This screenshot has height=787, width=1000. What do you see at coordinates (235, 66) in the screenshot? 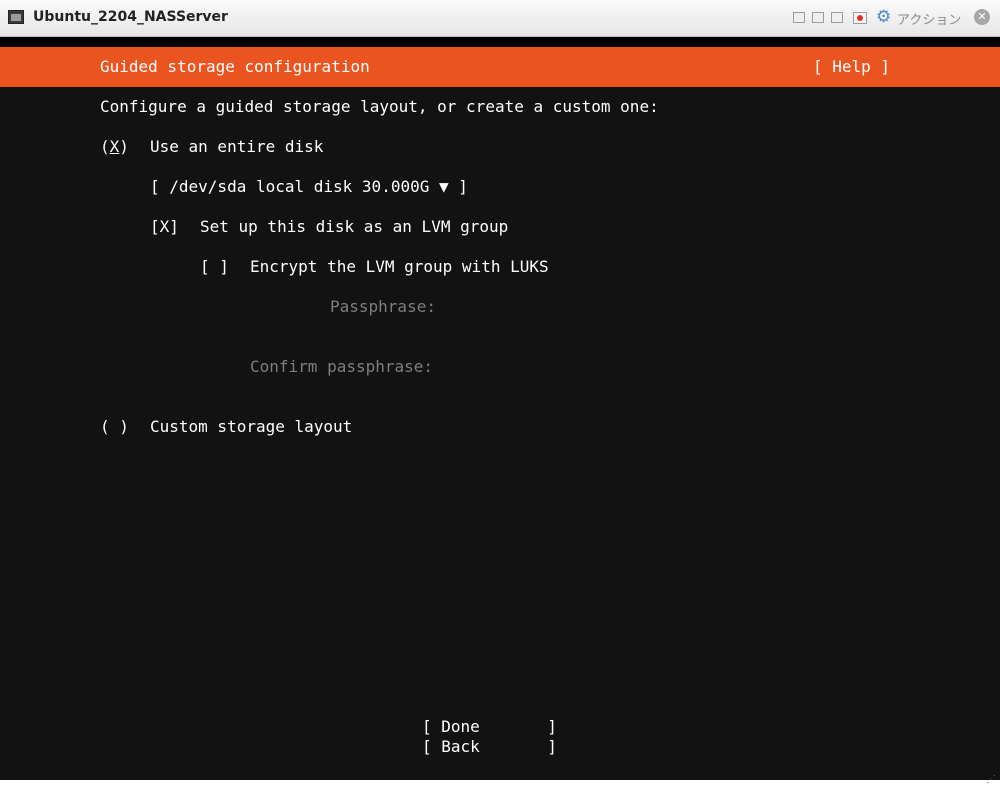
I see `page-title: Guided storage configuration` at bounding box center [235, 66].